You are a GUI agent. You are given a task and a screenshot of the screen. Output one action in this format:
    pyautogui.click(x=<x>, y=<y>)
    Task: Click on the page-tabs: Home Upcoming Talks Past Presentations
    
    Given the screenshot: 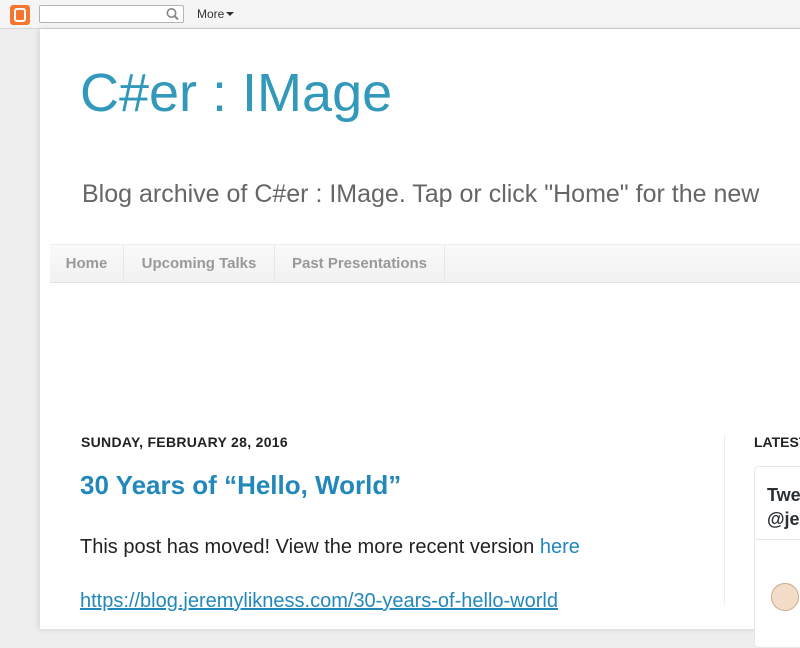 What is the action you would take?
    pyautogui.click(x=425, y=263)
    